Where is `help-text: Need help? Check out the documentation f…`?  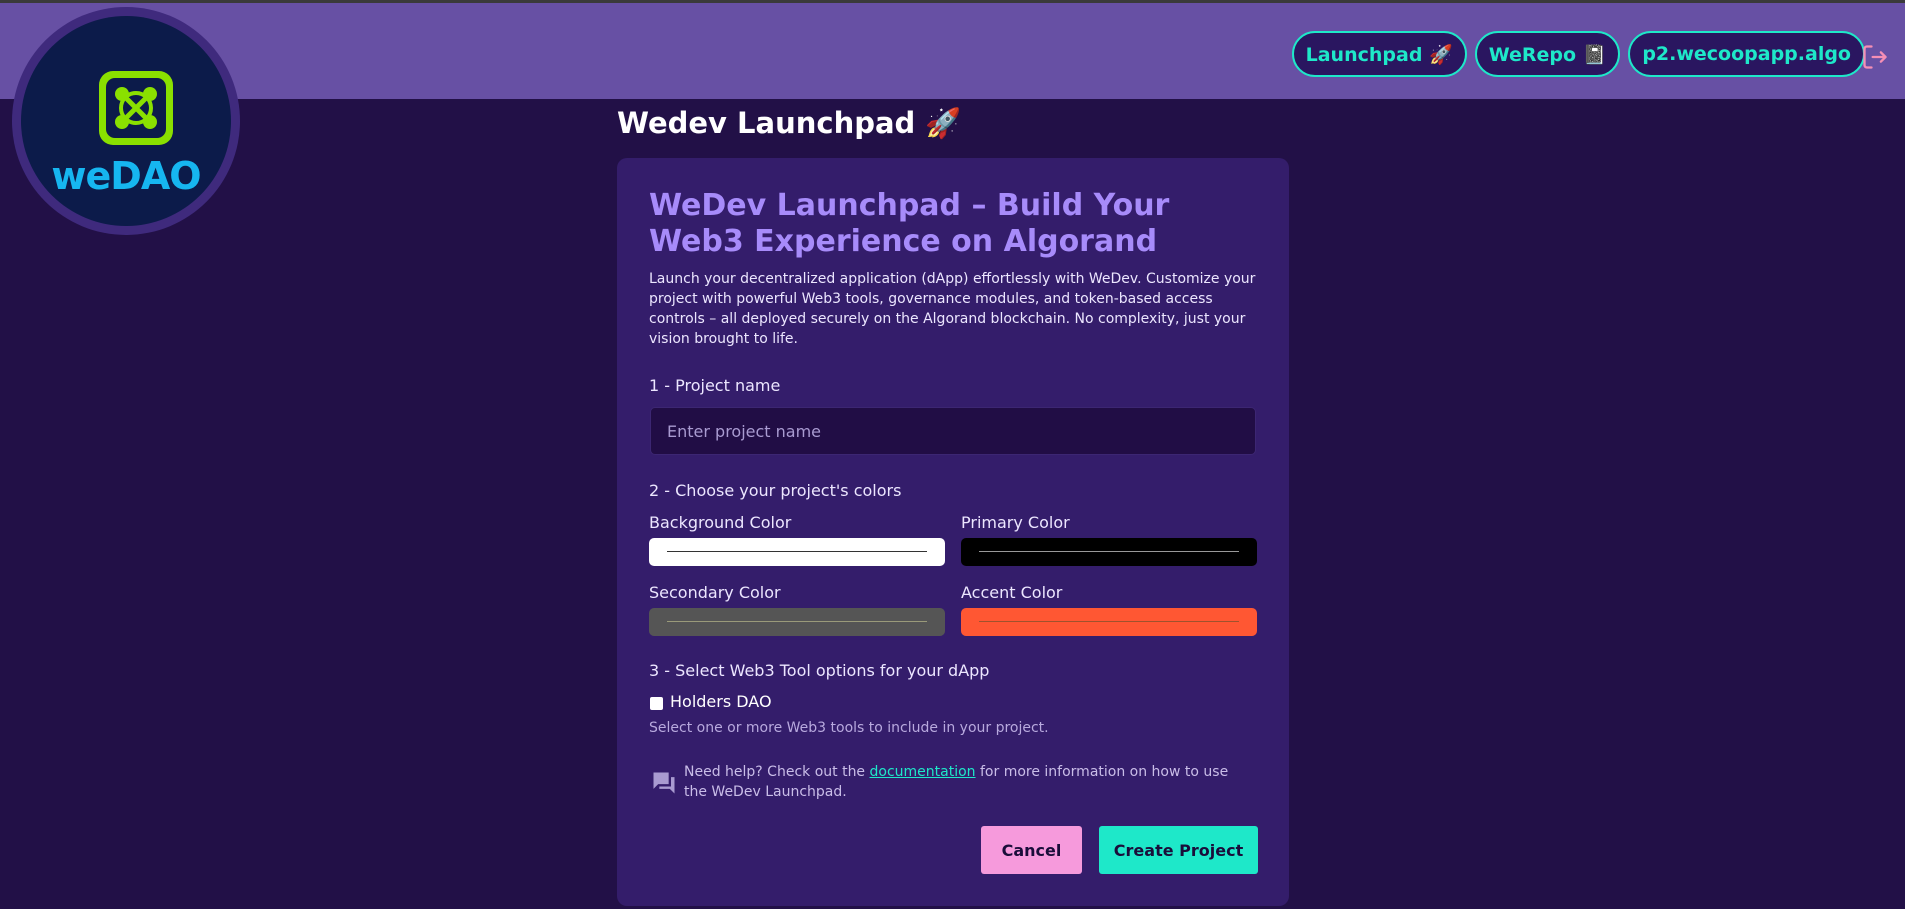 help-text: Need help? Check out the documentation f… is located at coordinates (964, 782).